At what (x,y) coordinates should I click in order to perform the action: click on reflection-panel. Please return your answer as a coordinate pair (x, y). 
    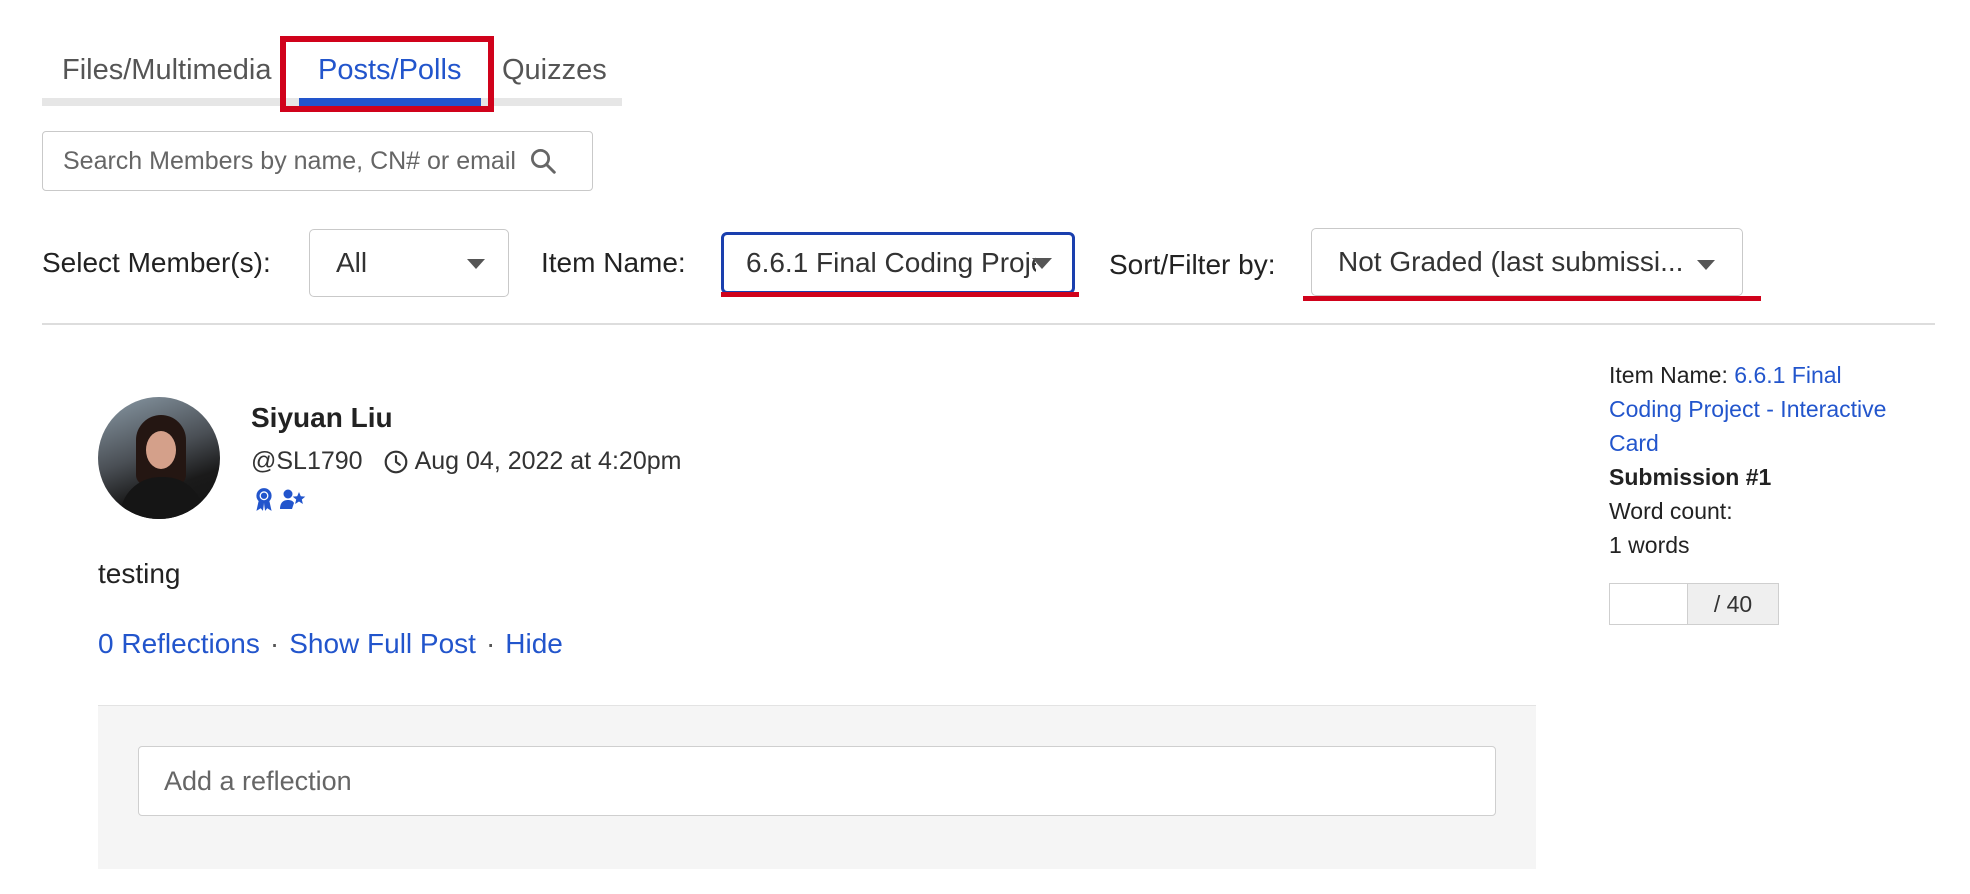
    Looking at the image, I should click on (817, 787).